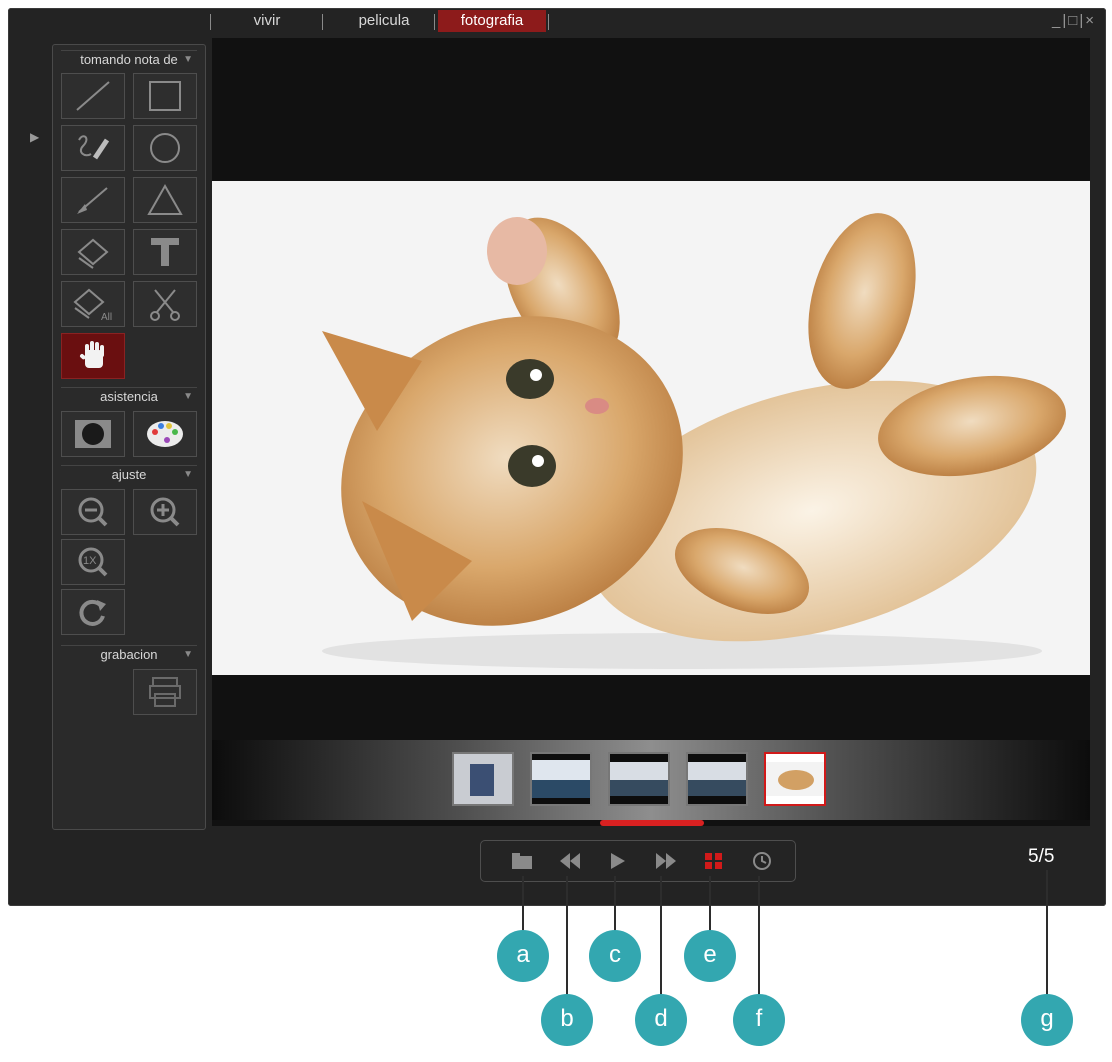 The image size is (1112, 1062). I want to click on printer-icon, so click(165, 692).